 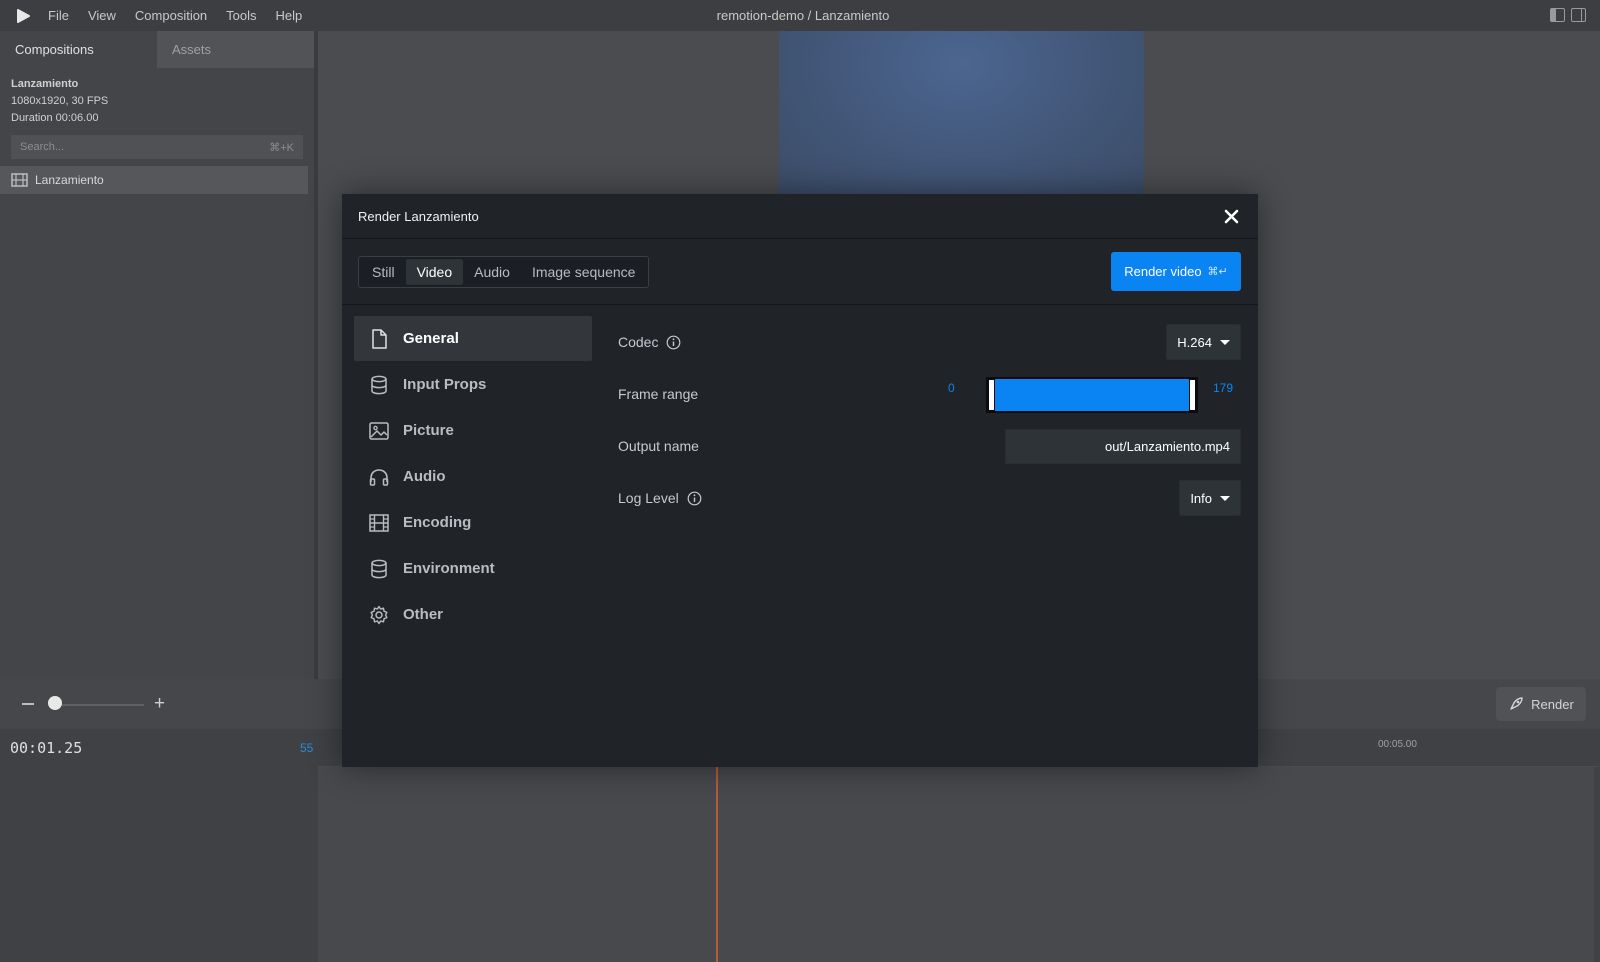 What do you see at coordinates (961, 113) in the screenshot?
I see `video-preview` at bounding box center [961, 113].